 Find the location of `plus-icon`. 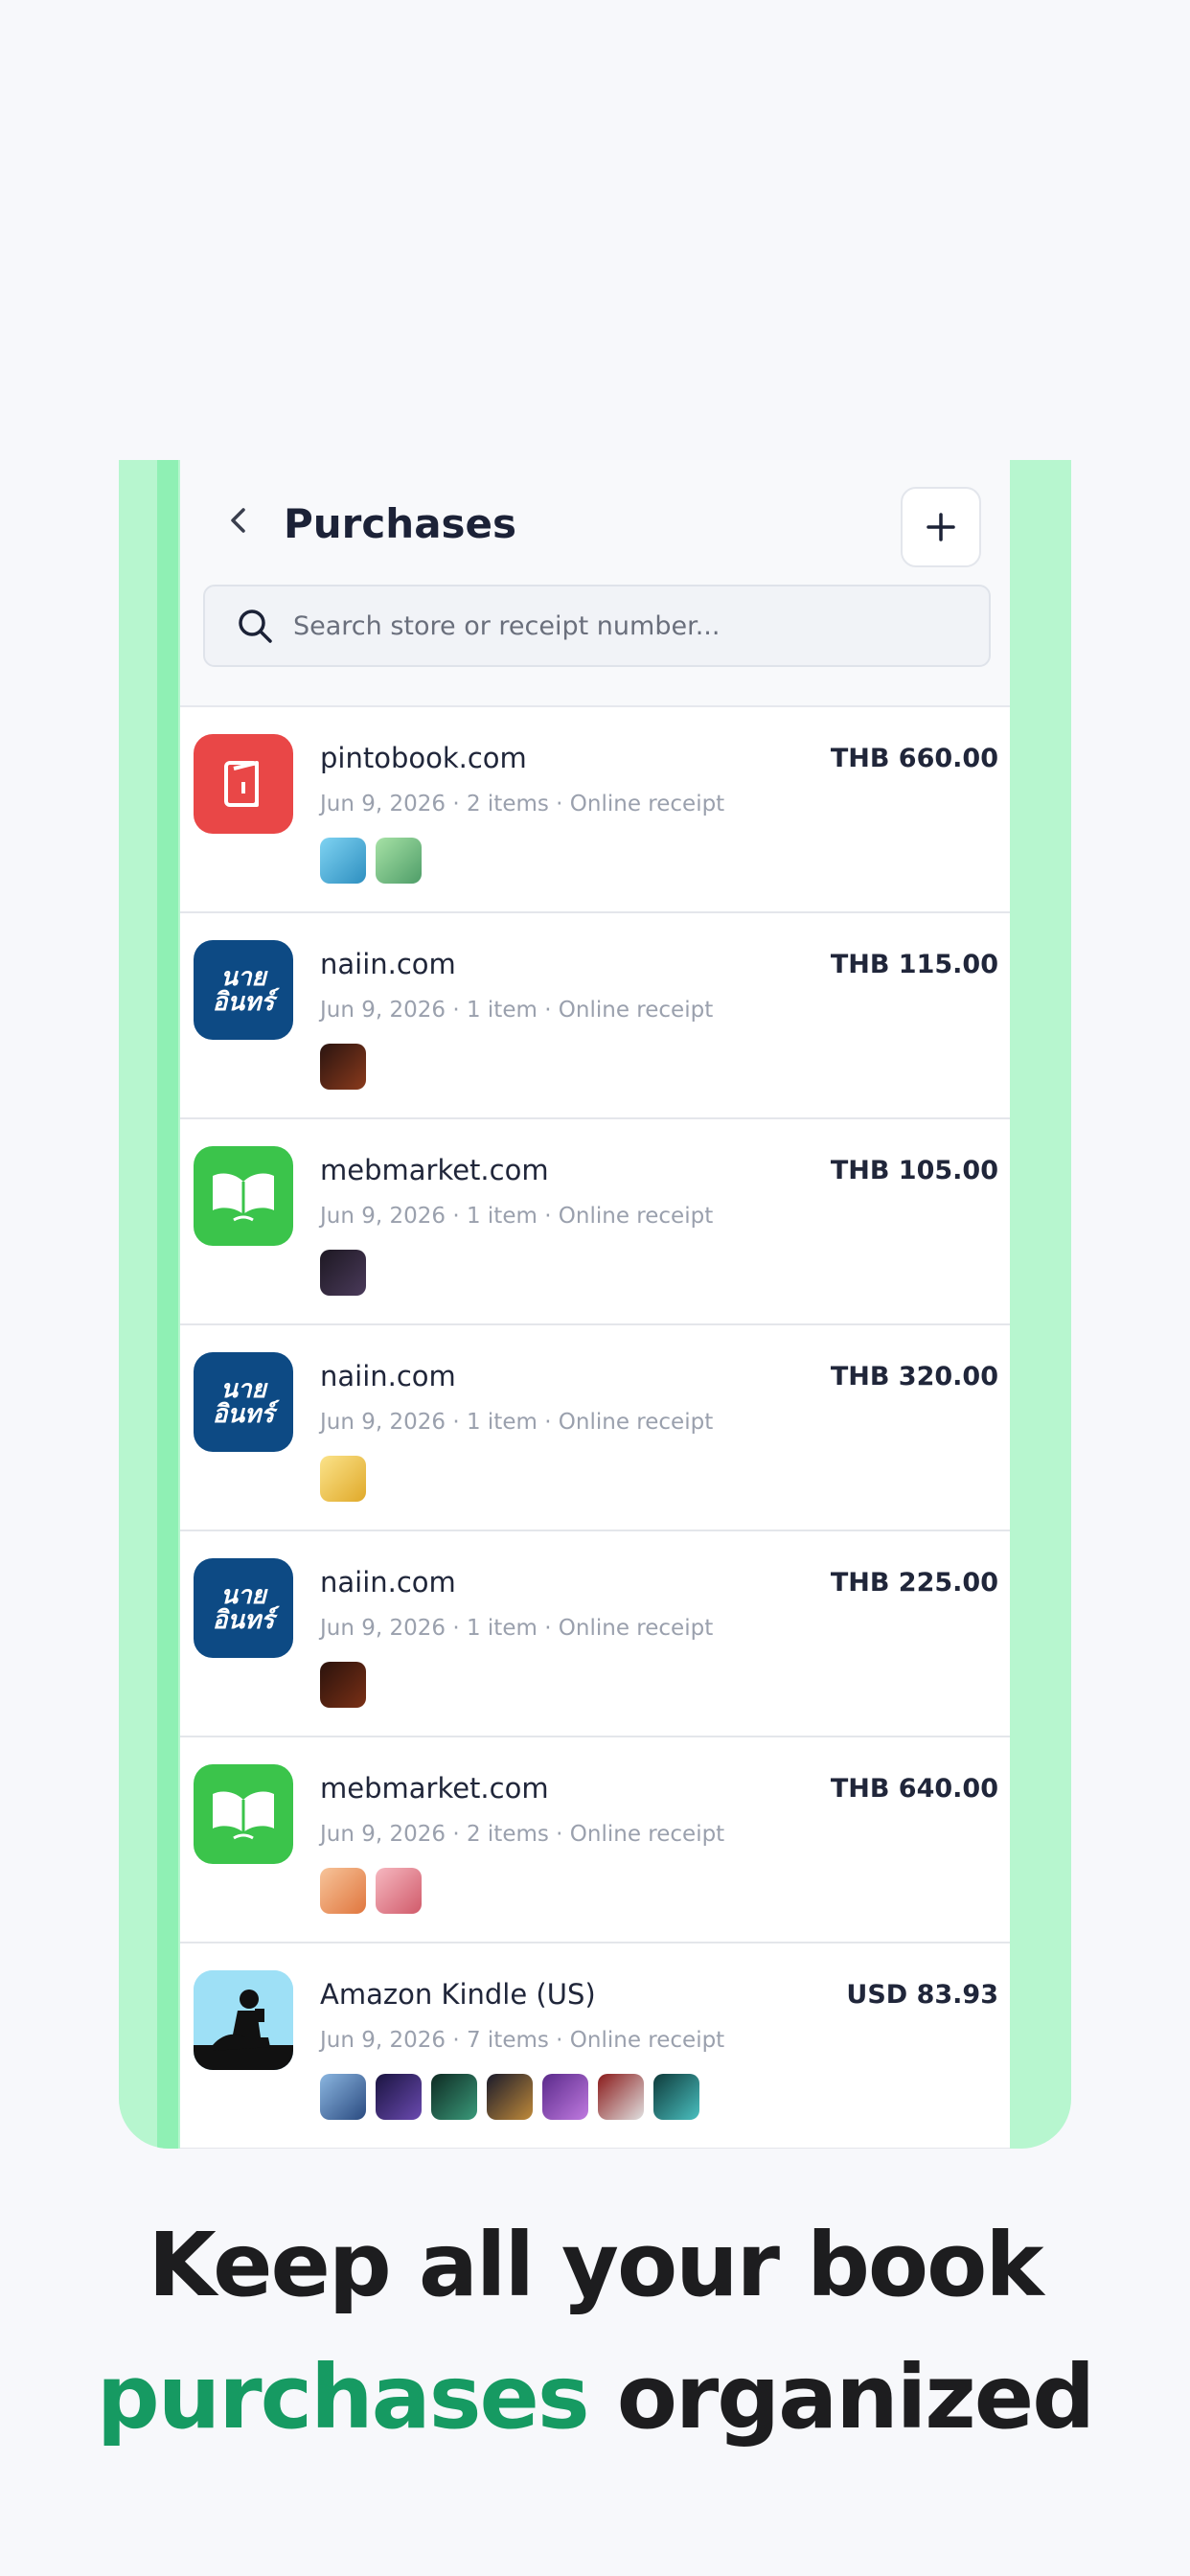

plus-icon is located at coordinates (941, 527).